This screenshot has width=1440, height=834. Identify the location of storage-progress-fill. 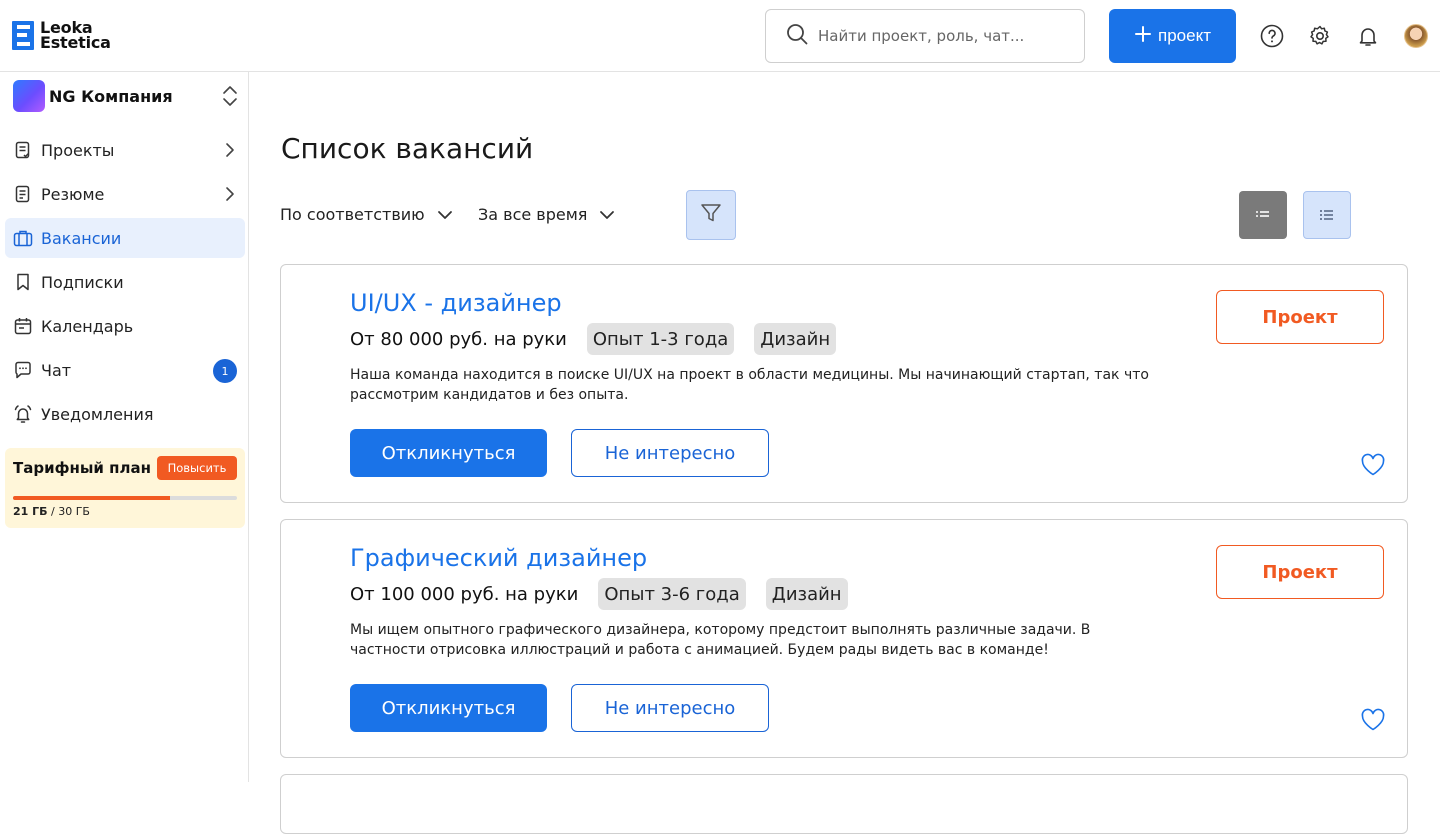
(91, 498).